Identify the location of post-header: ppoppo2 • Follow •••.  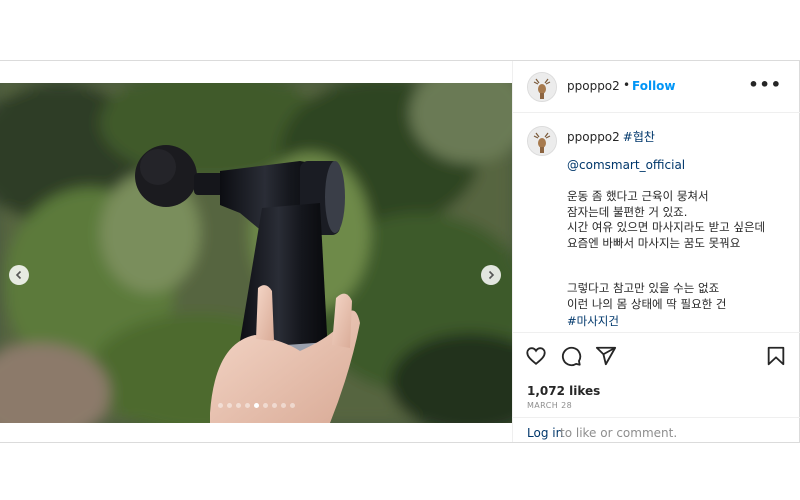
(656, 87).